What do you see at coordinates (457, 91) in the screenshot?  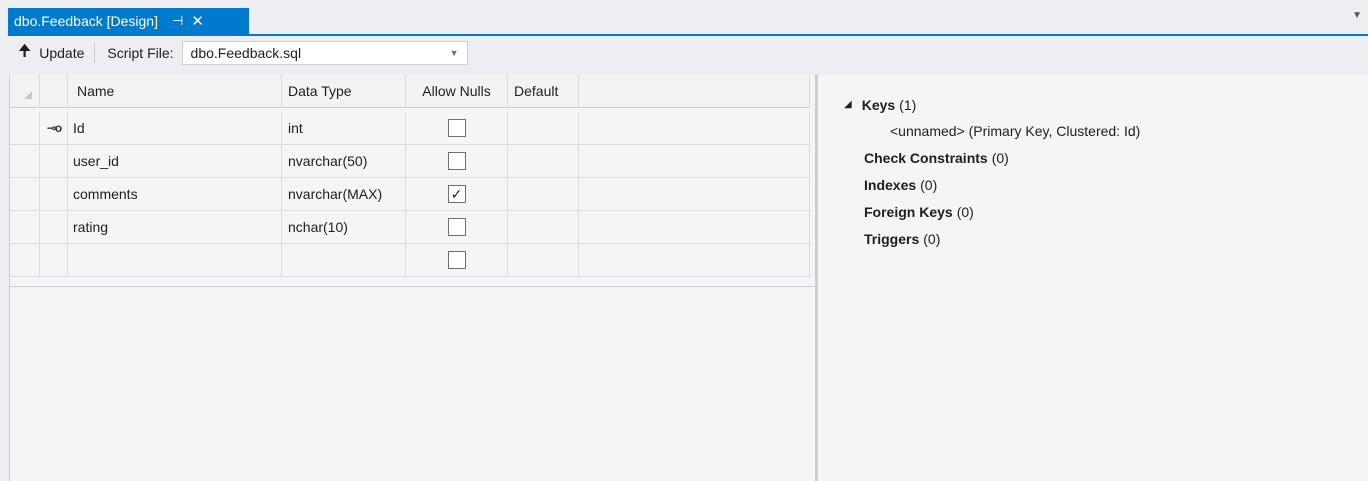 I see `header-allow-nulls: Allow Nulls` at bounding box center [457, 91].